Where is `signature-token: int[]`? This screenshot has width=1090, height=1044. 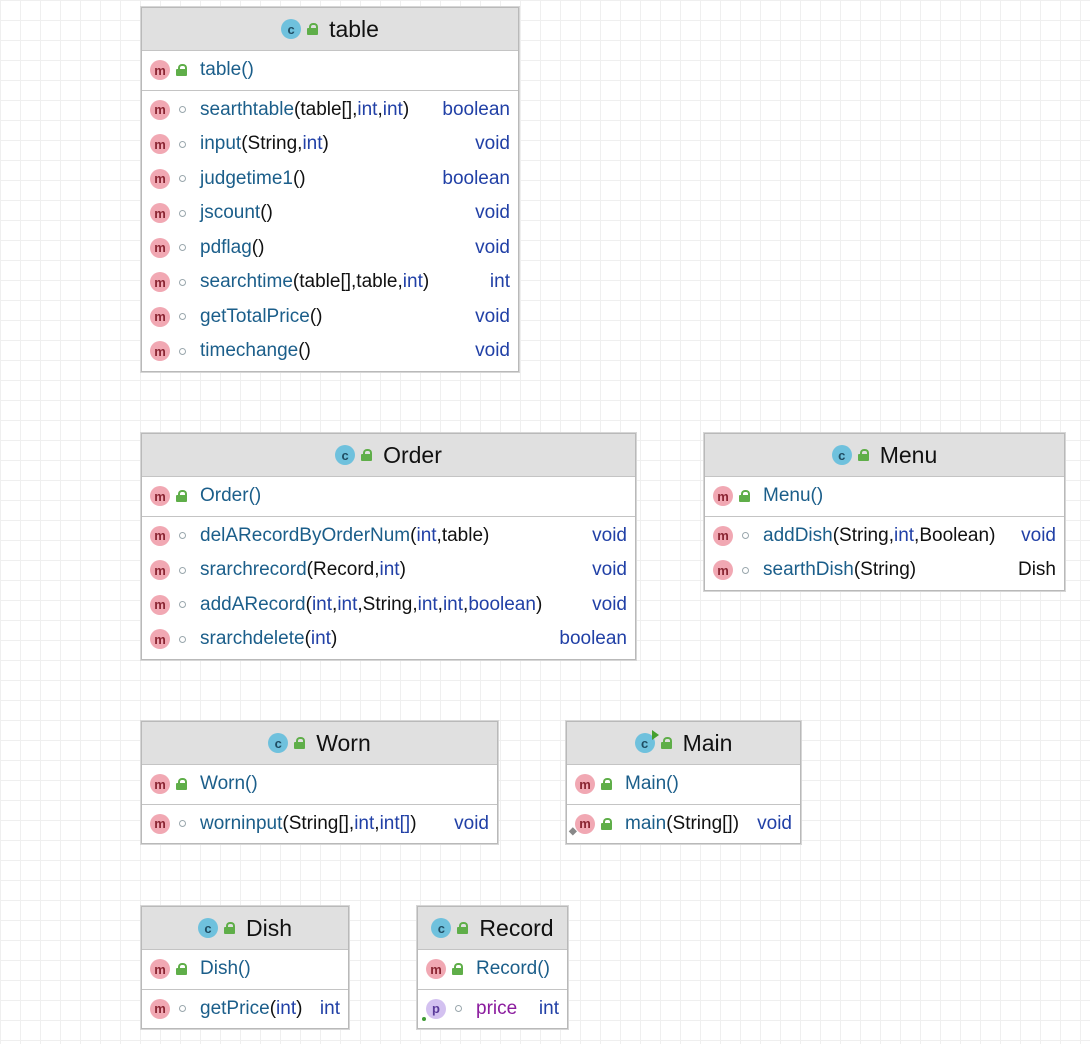 signature-token: int[] is located at coordinates (395, 823).